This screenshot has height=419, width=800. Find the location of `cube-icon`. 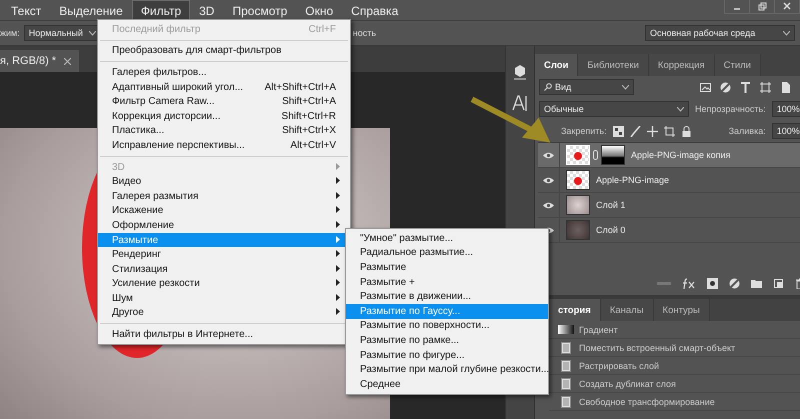

cube-icon is located at coordinates (520, 72).